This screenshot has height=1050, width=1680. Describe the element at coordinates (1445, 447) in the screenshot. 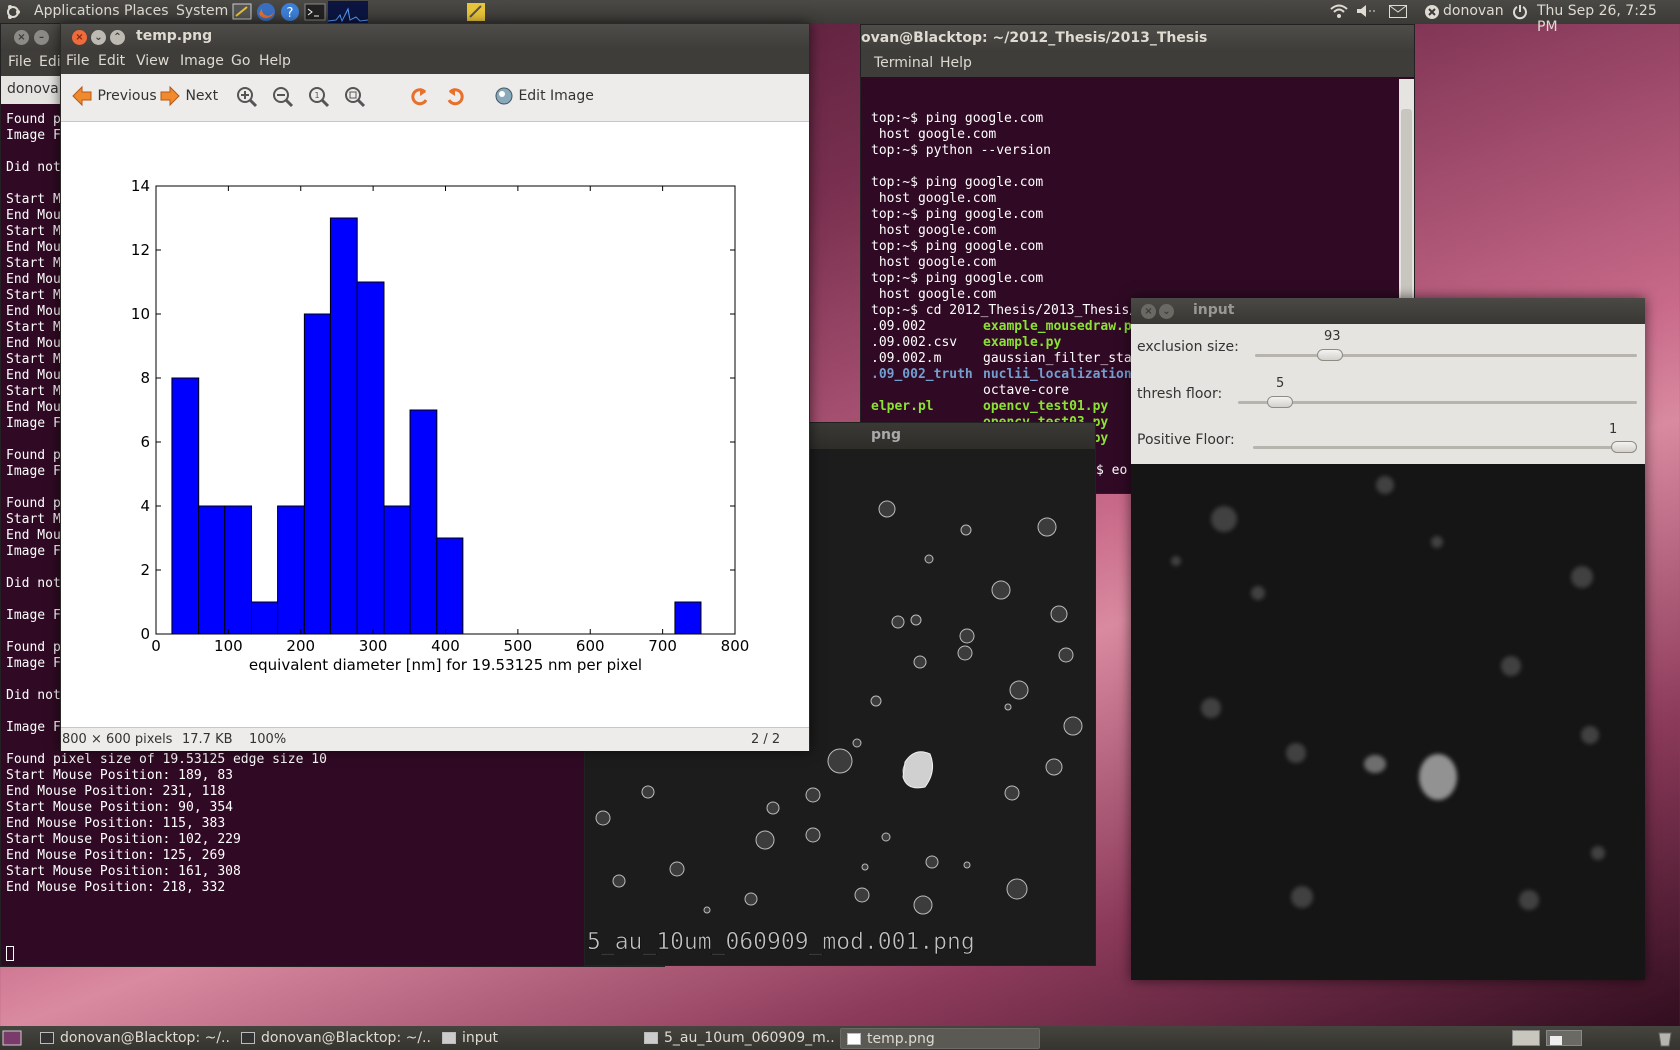

I see `positive-floor-slider` at that location.